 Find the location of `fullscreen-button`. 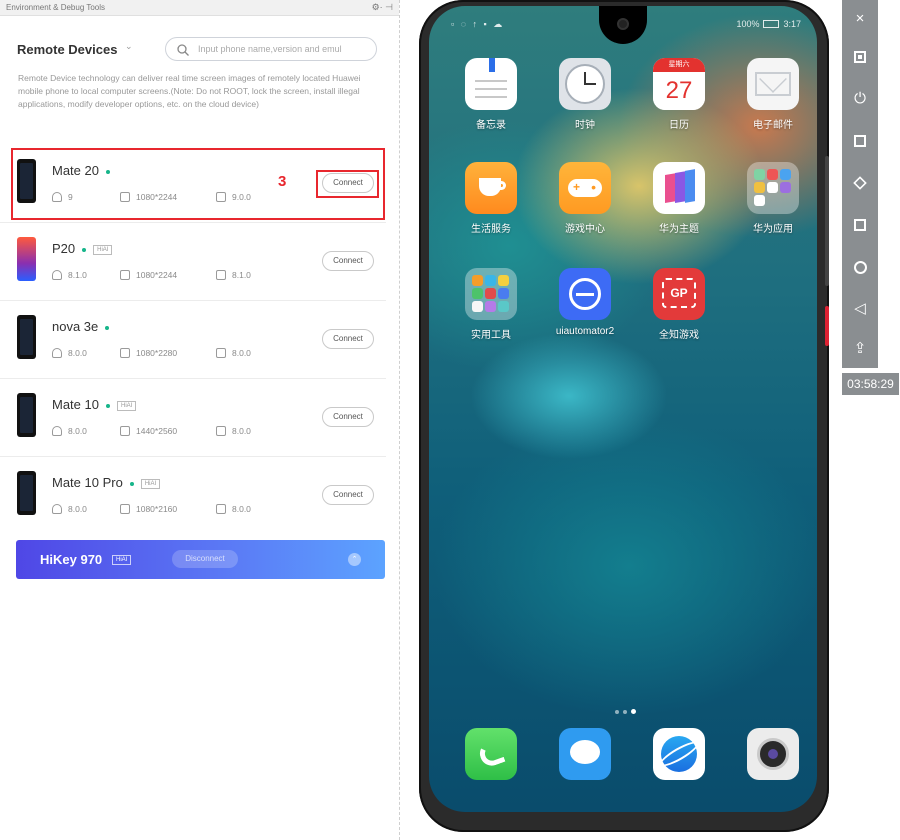

fullscreen-button is located at coordinates (860, 183).